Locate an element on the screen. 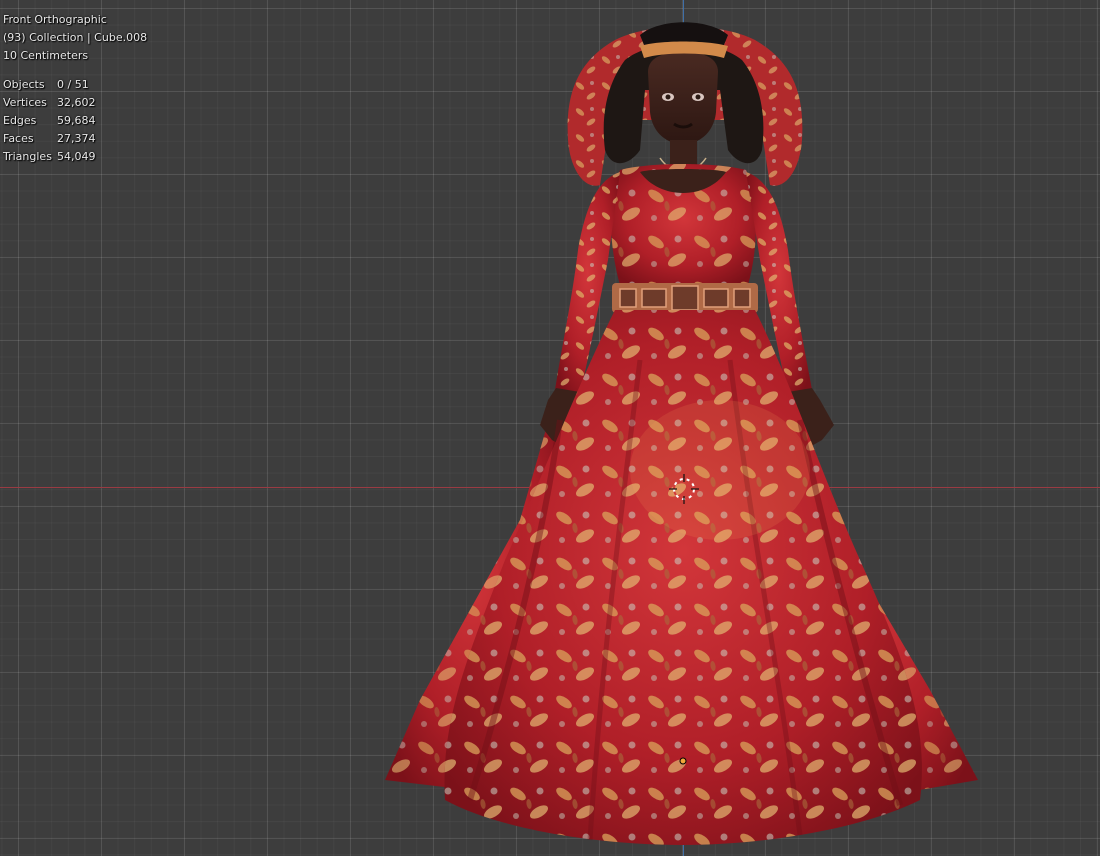  stat-row: Objects 0 / 51 is located at coordinates (75, 85).